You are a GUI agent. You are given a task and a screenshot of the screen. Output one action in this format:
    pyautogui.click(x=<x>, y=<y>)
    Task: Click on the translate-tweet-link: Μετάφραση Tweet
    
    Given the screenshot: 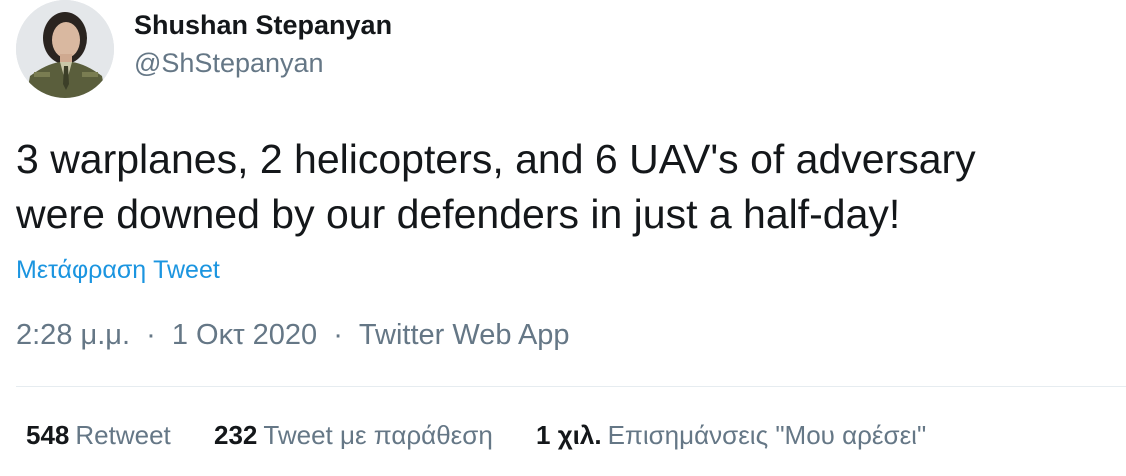 What is the action you would take?
    pyautogui.click(x=118, y=270)
    